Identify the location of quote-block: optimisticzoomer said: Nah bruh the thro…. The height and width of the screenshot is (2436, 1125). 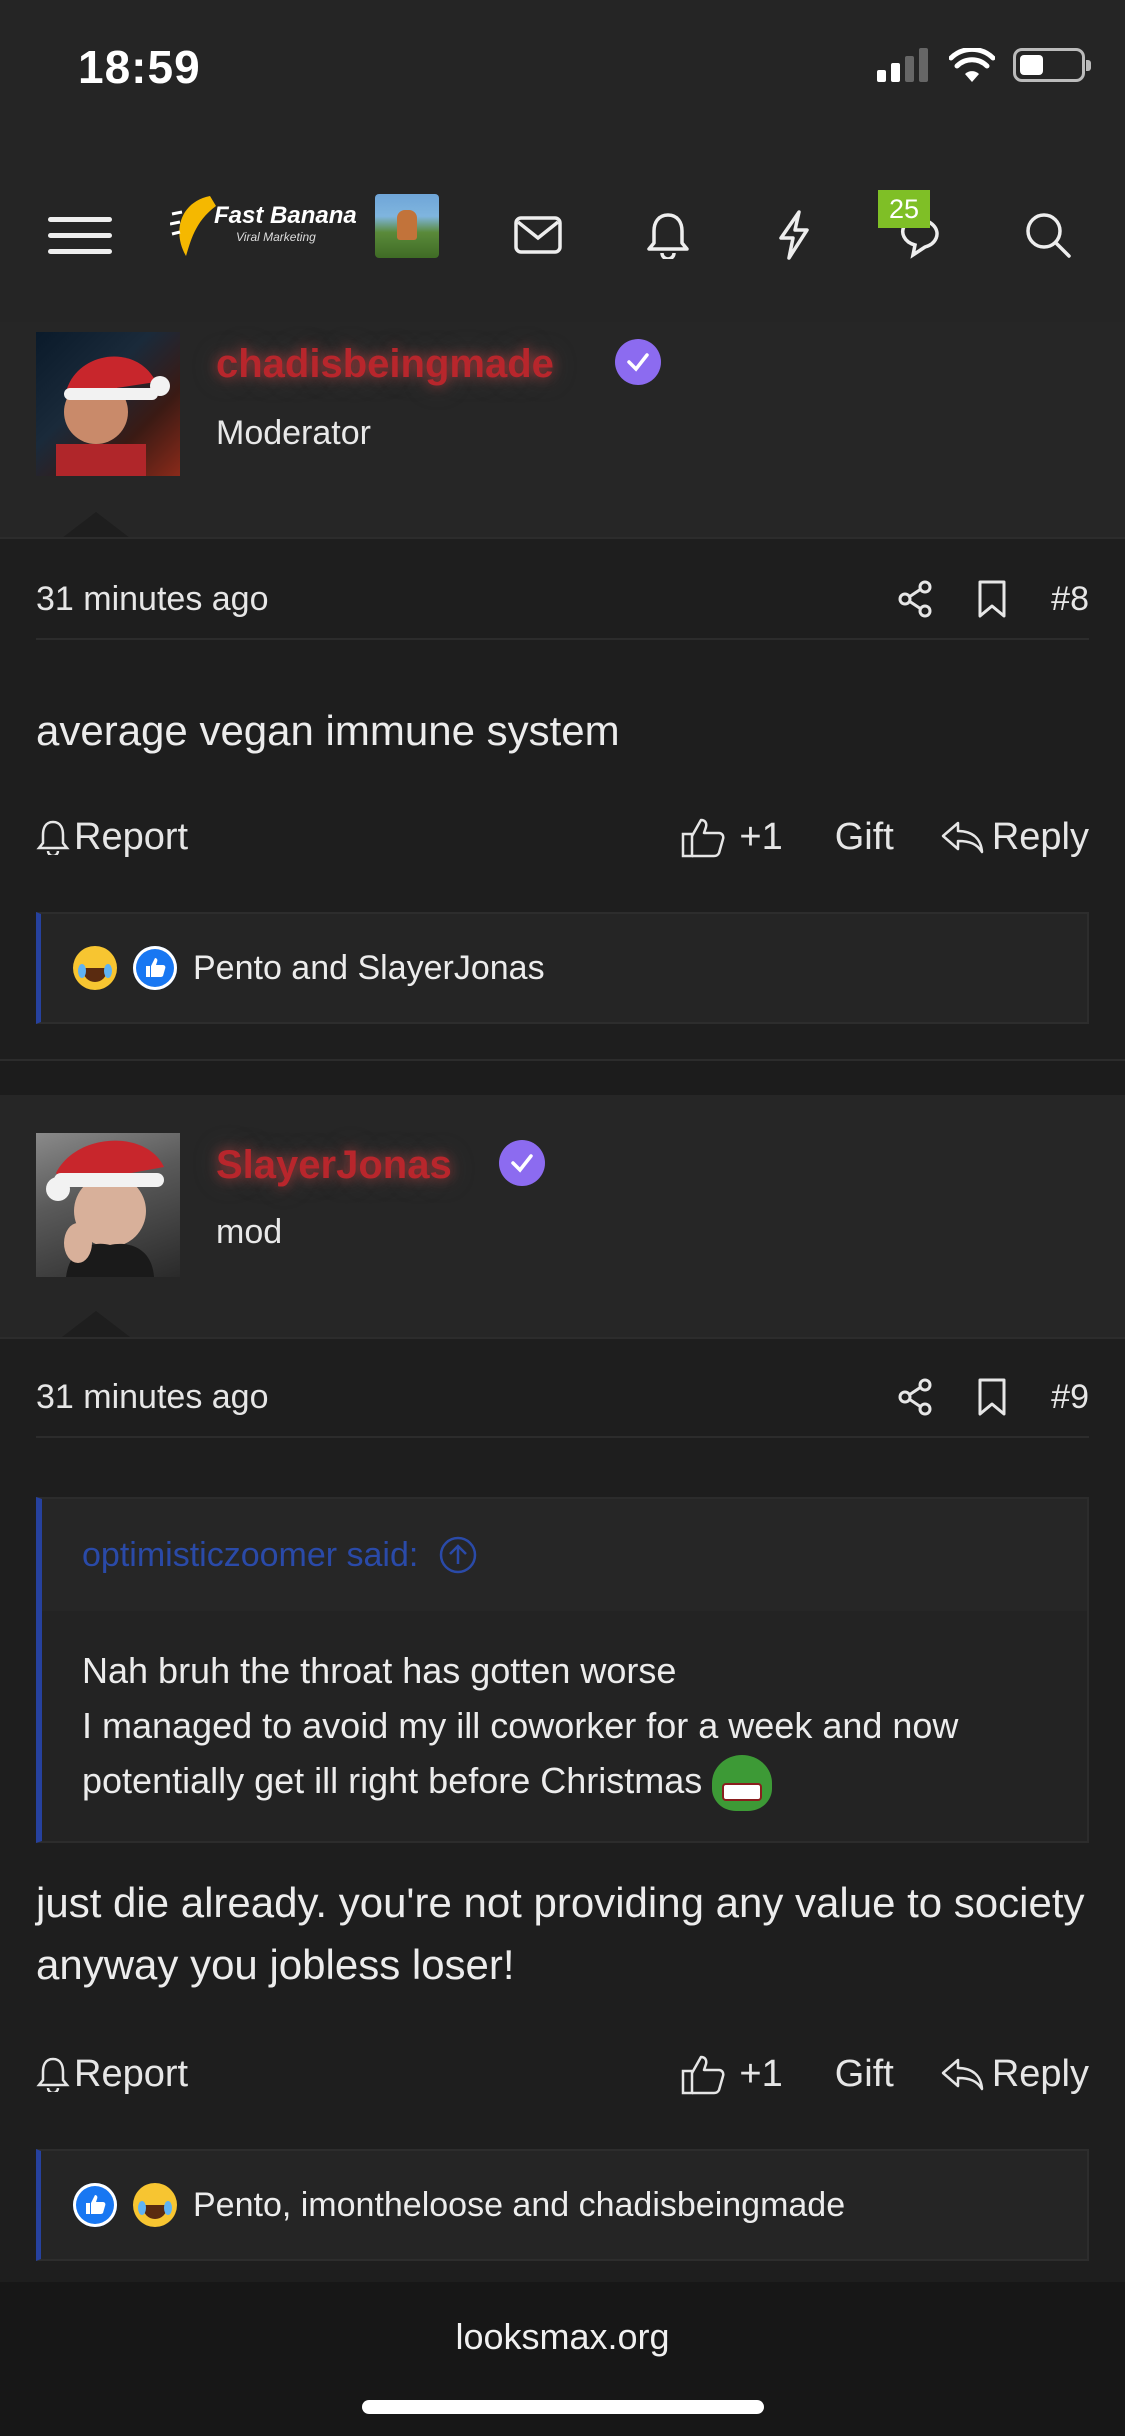
(562, 1670).